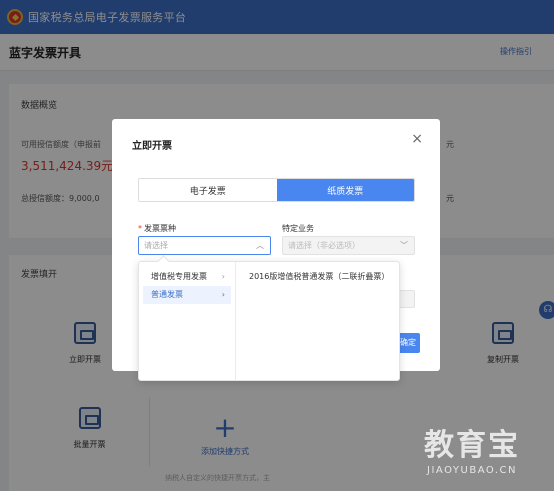 This screenshot has width=554, height=491. I want to click on invoice-type-label: 发票票种, so click(160, 228).